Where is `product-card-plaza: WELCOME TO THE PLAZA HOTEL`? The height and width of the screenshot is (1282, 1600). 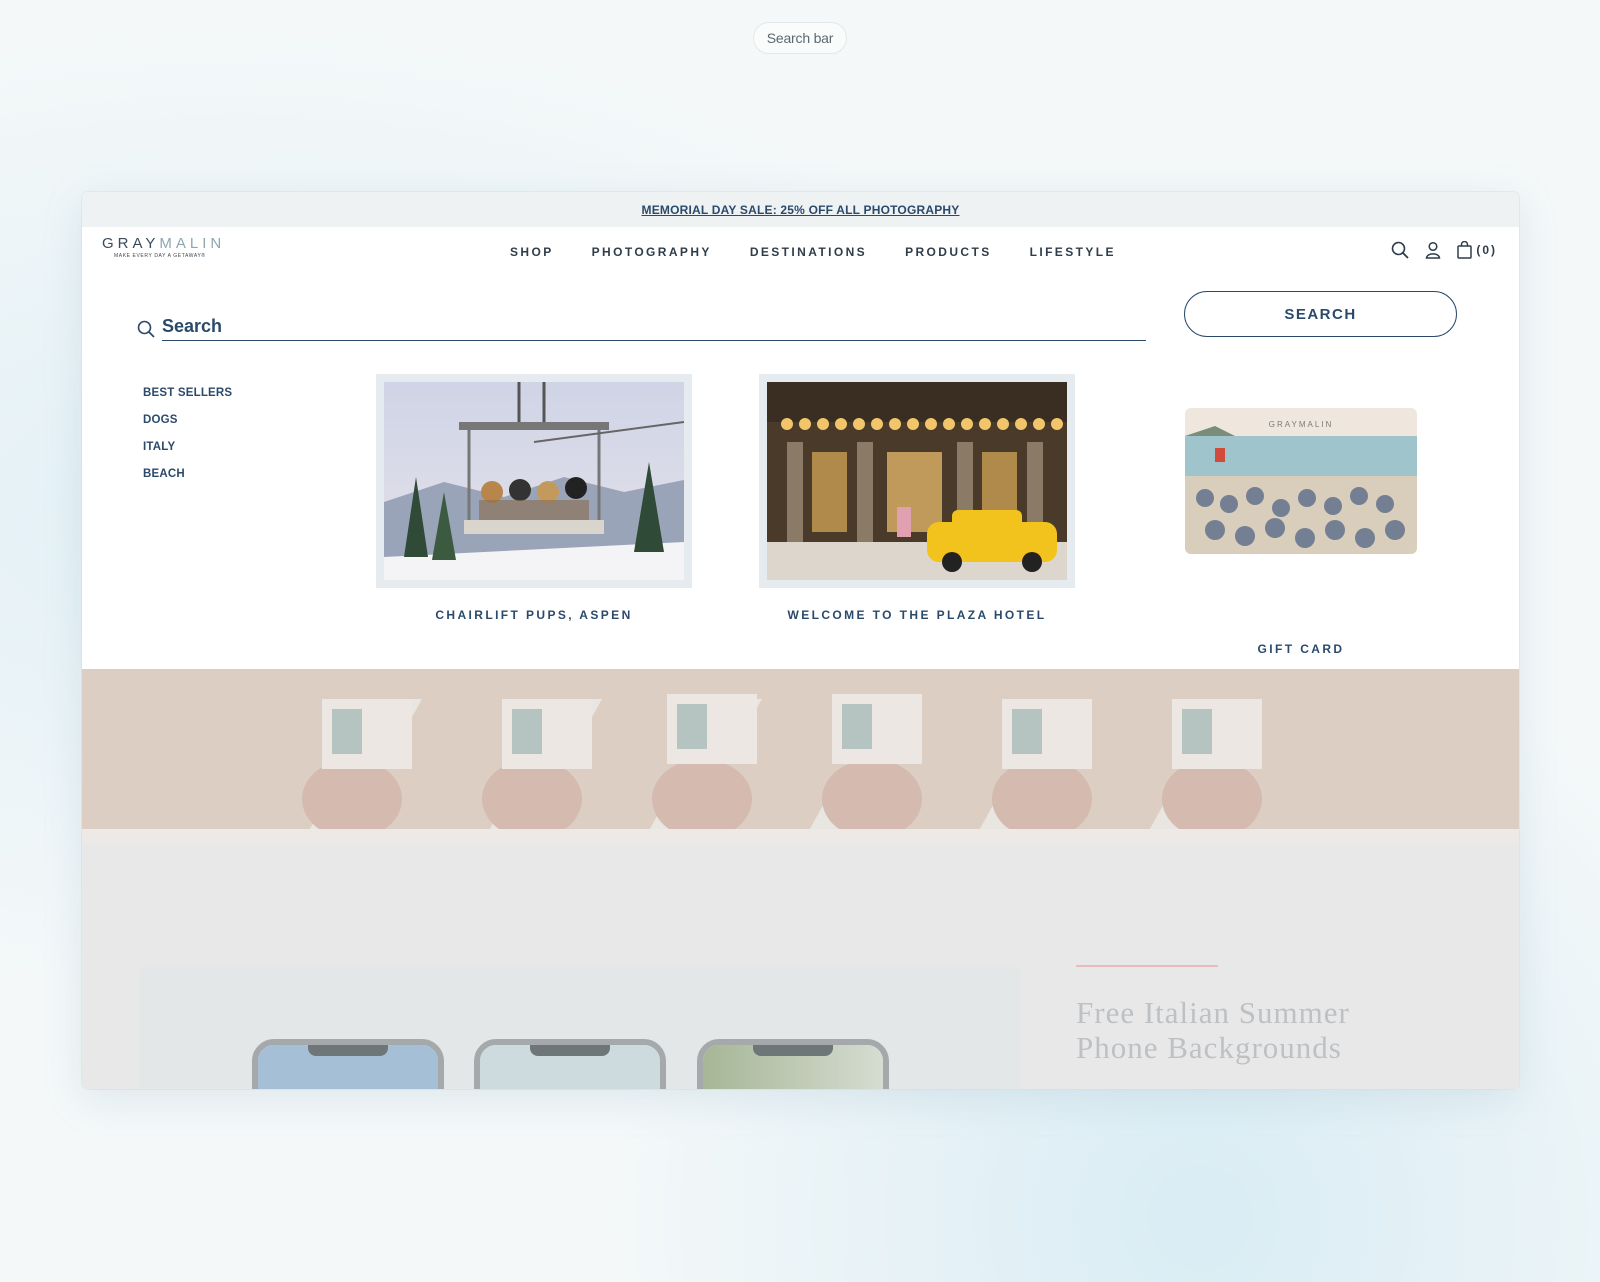
product-card-plaza: WELCOME TO THE PLAZA HOTEL is located at coordinates (917, 498).